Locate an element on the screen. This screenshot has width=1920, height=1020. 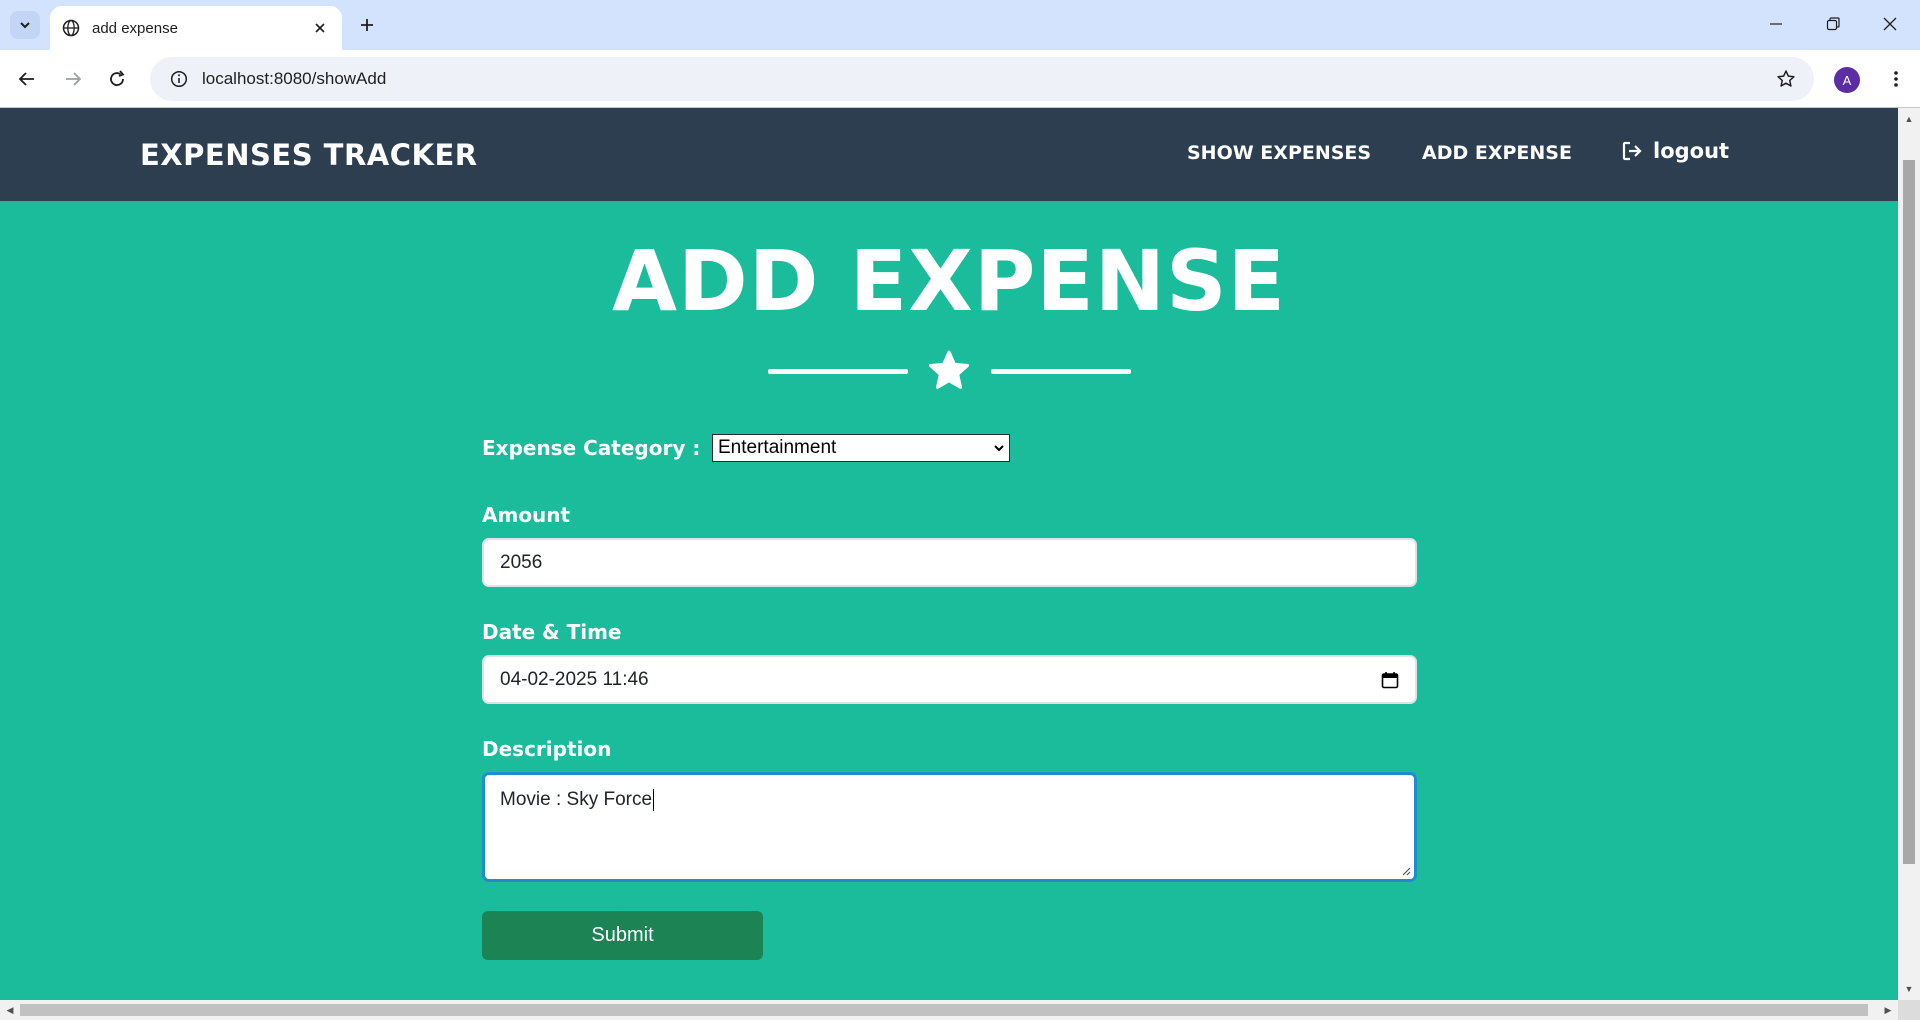
scrollbar-corner is located at coordinates (1909, 1010).